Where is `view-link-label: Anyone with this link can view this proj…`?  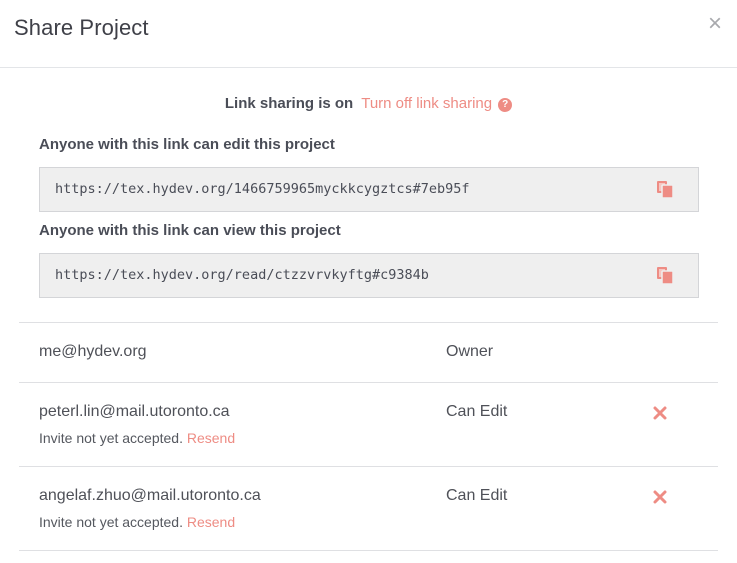 view-link-label: Anyone with this link can view this proj… is located at coordinates (190, 230).